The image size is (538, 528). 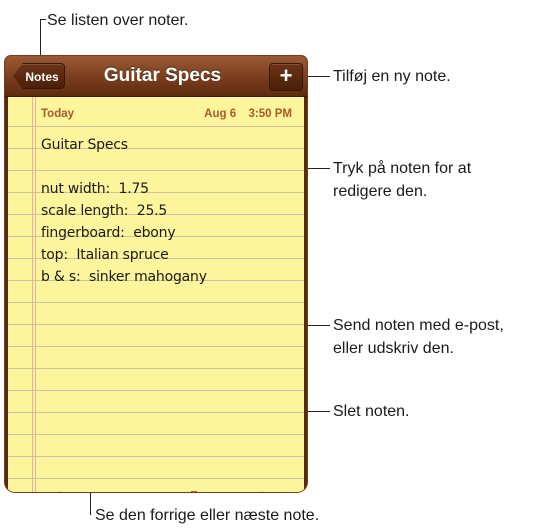 I want to click on note-title: Guitar Specs, so click(x=162, y=75).